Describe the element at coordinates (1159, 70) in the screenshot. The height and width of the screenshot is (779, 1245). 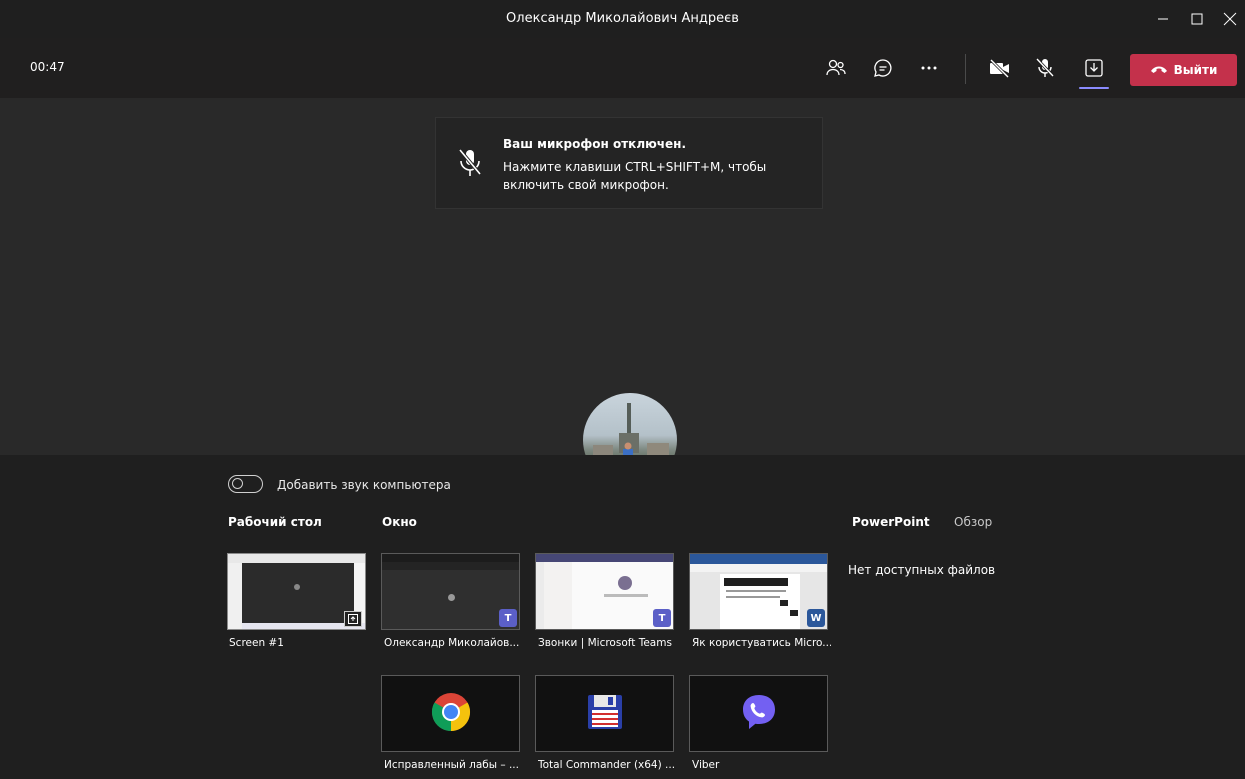
I see `hangup-icon` at that location.